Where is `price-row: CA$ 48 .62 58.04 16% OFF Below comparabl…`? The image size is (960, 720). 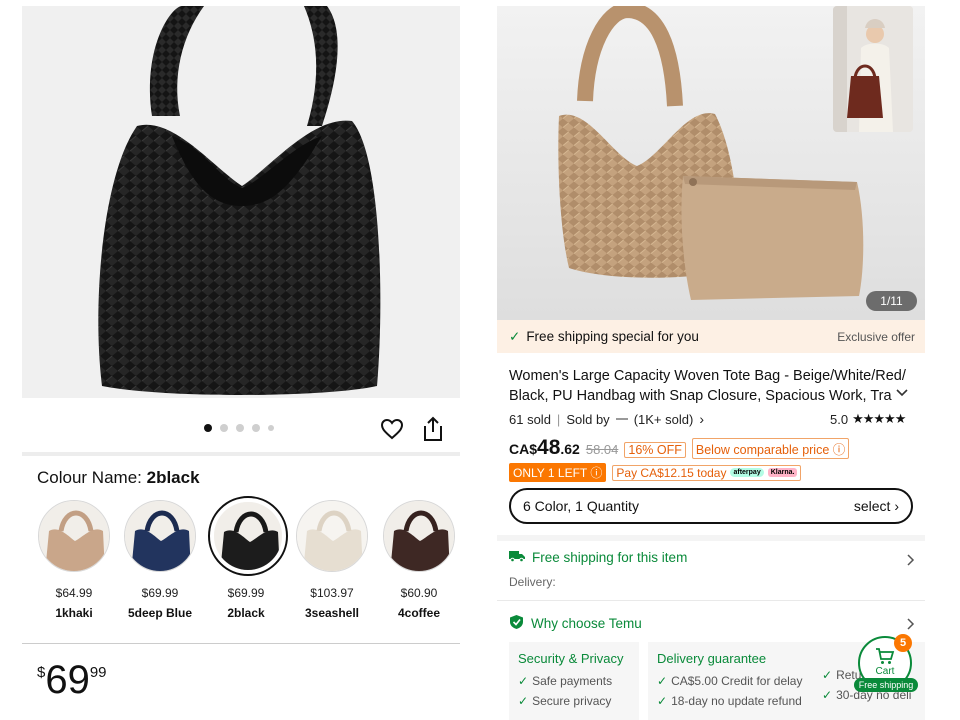
price-row: CA$ 48 .62 58.04 16% OFF Below comparabl… is located at coordinates (679, 448).